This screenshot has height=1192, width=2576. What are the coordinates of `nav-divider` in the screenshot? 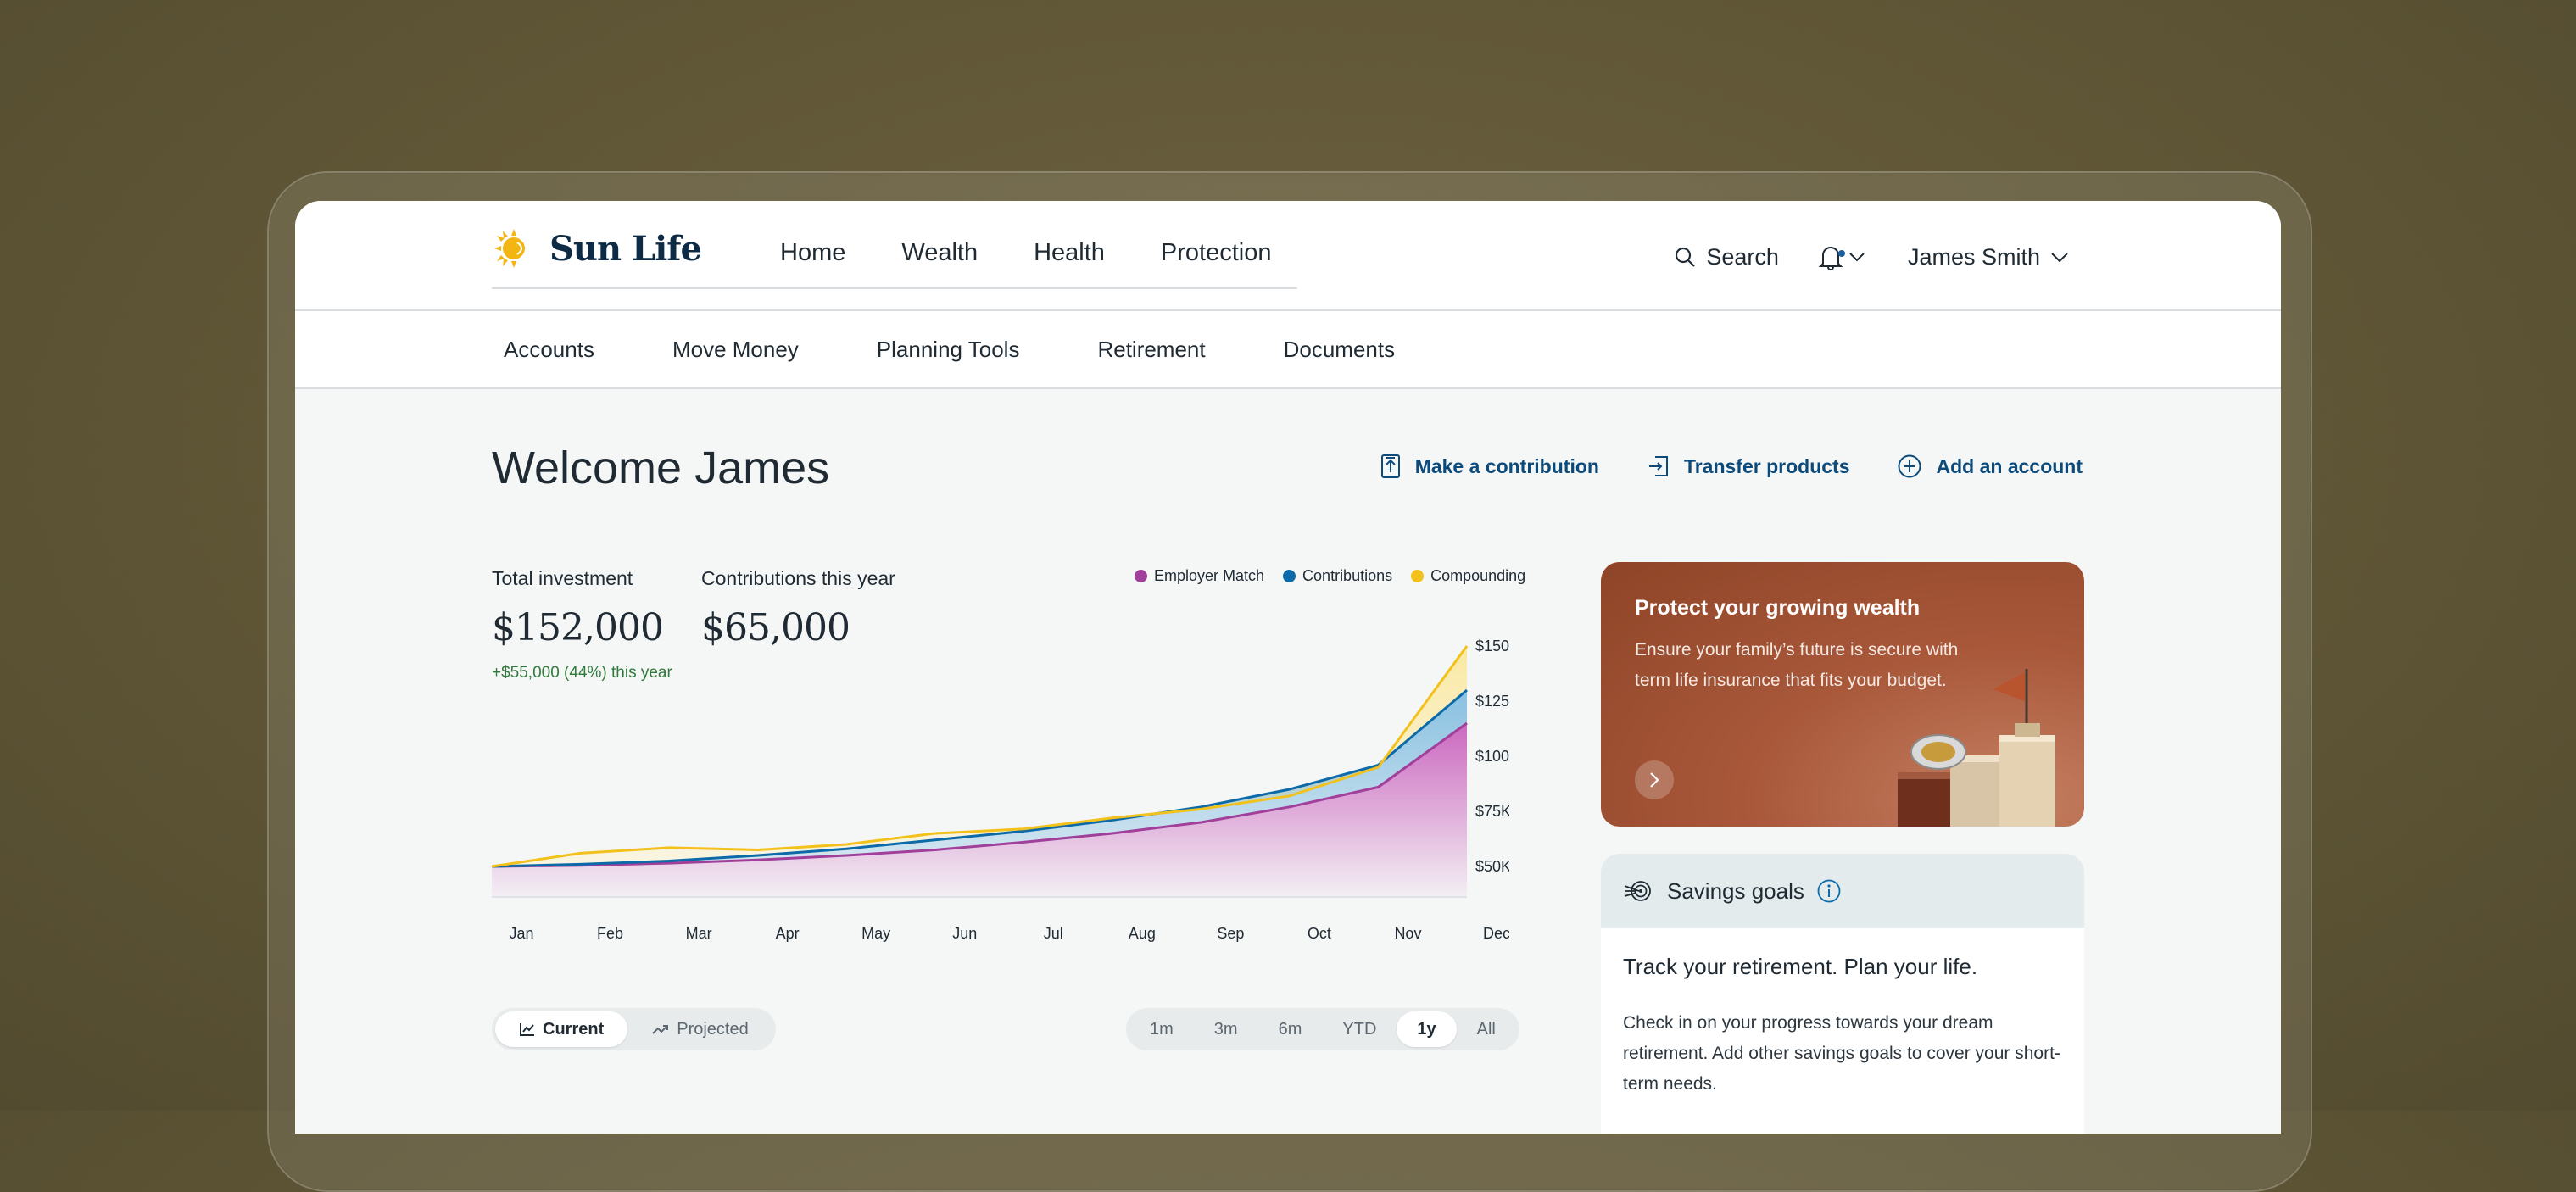 It's located at (895, 288).